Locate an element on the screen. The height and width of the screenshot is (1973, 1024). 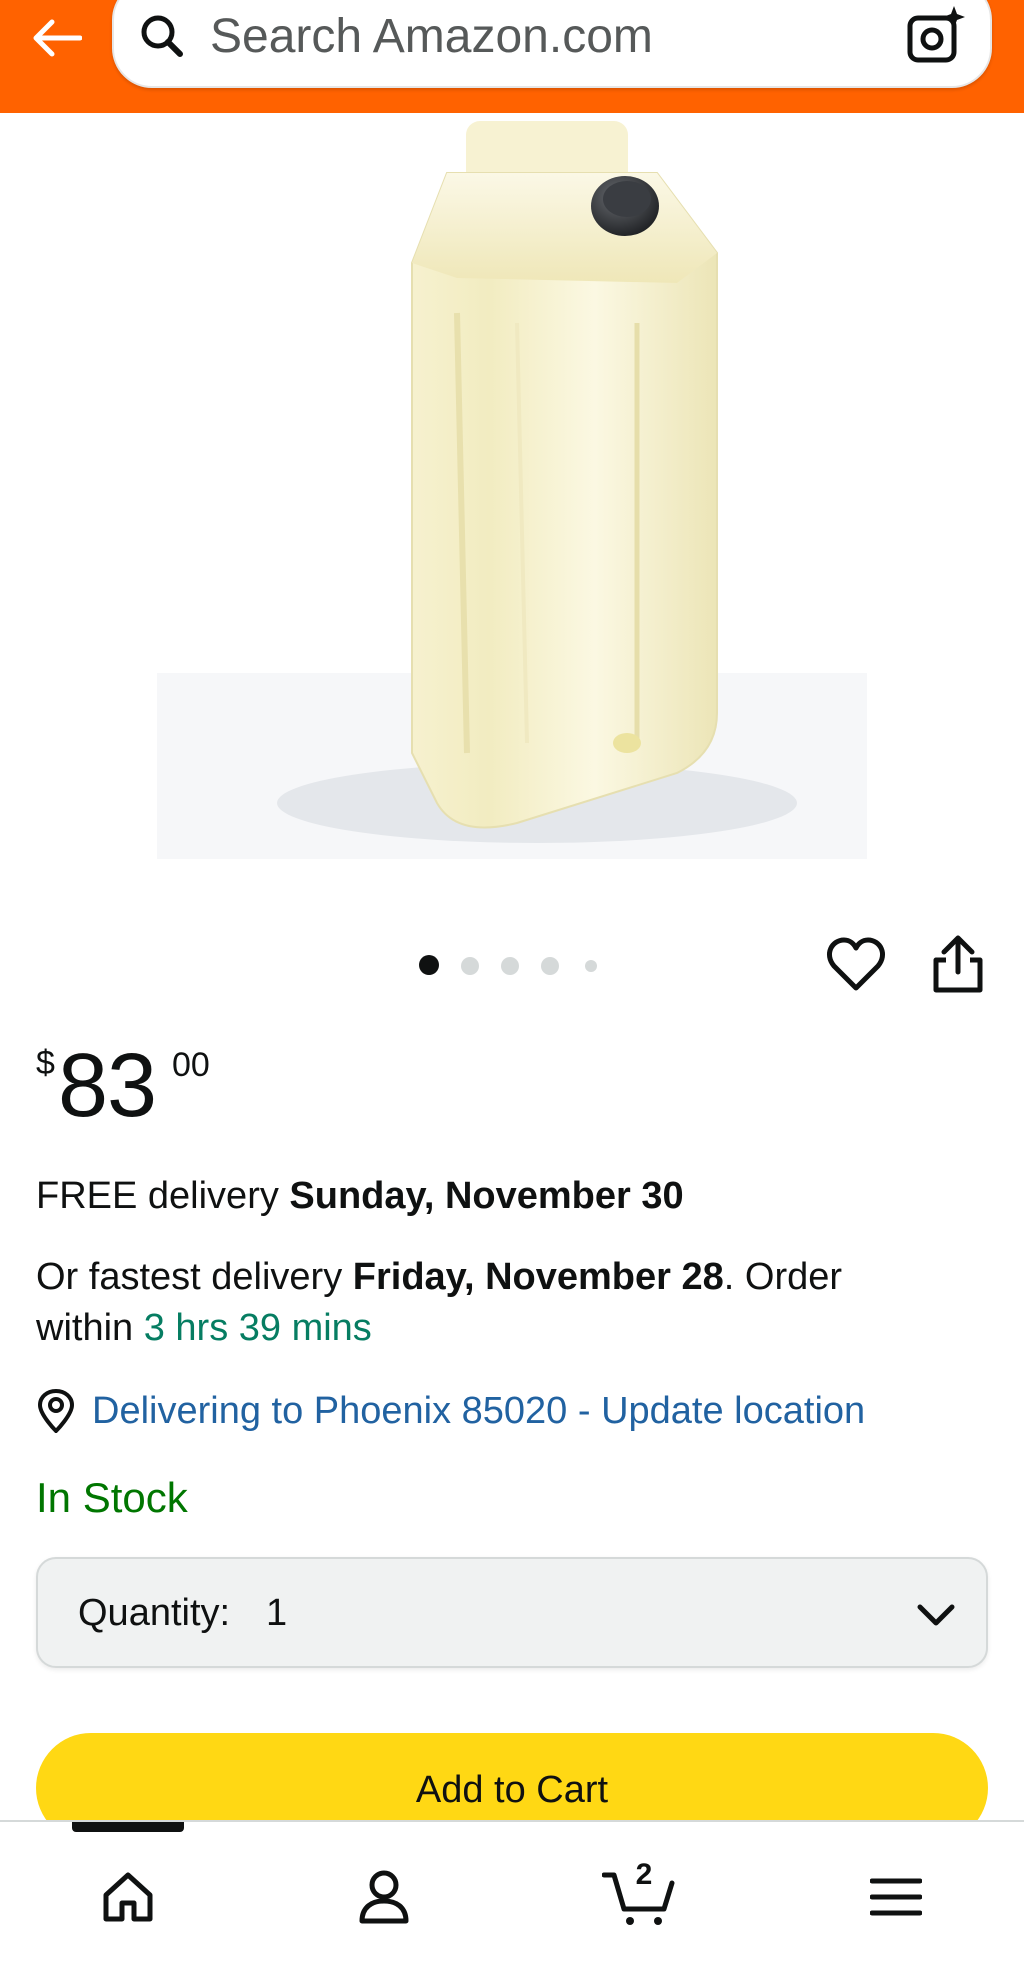
location-pin-icon is located at coordinates (56, 1411).